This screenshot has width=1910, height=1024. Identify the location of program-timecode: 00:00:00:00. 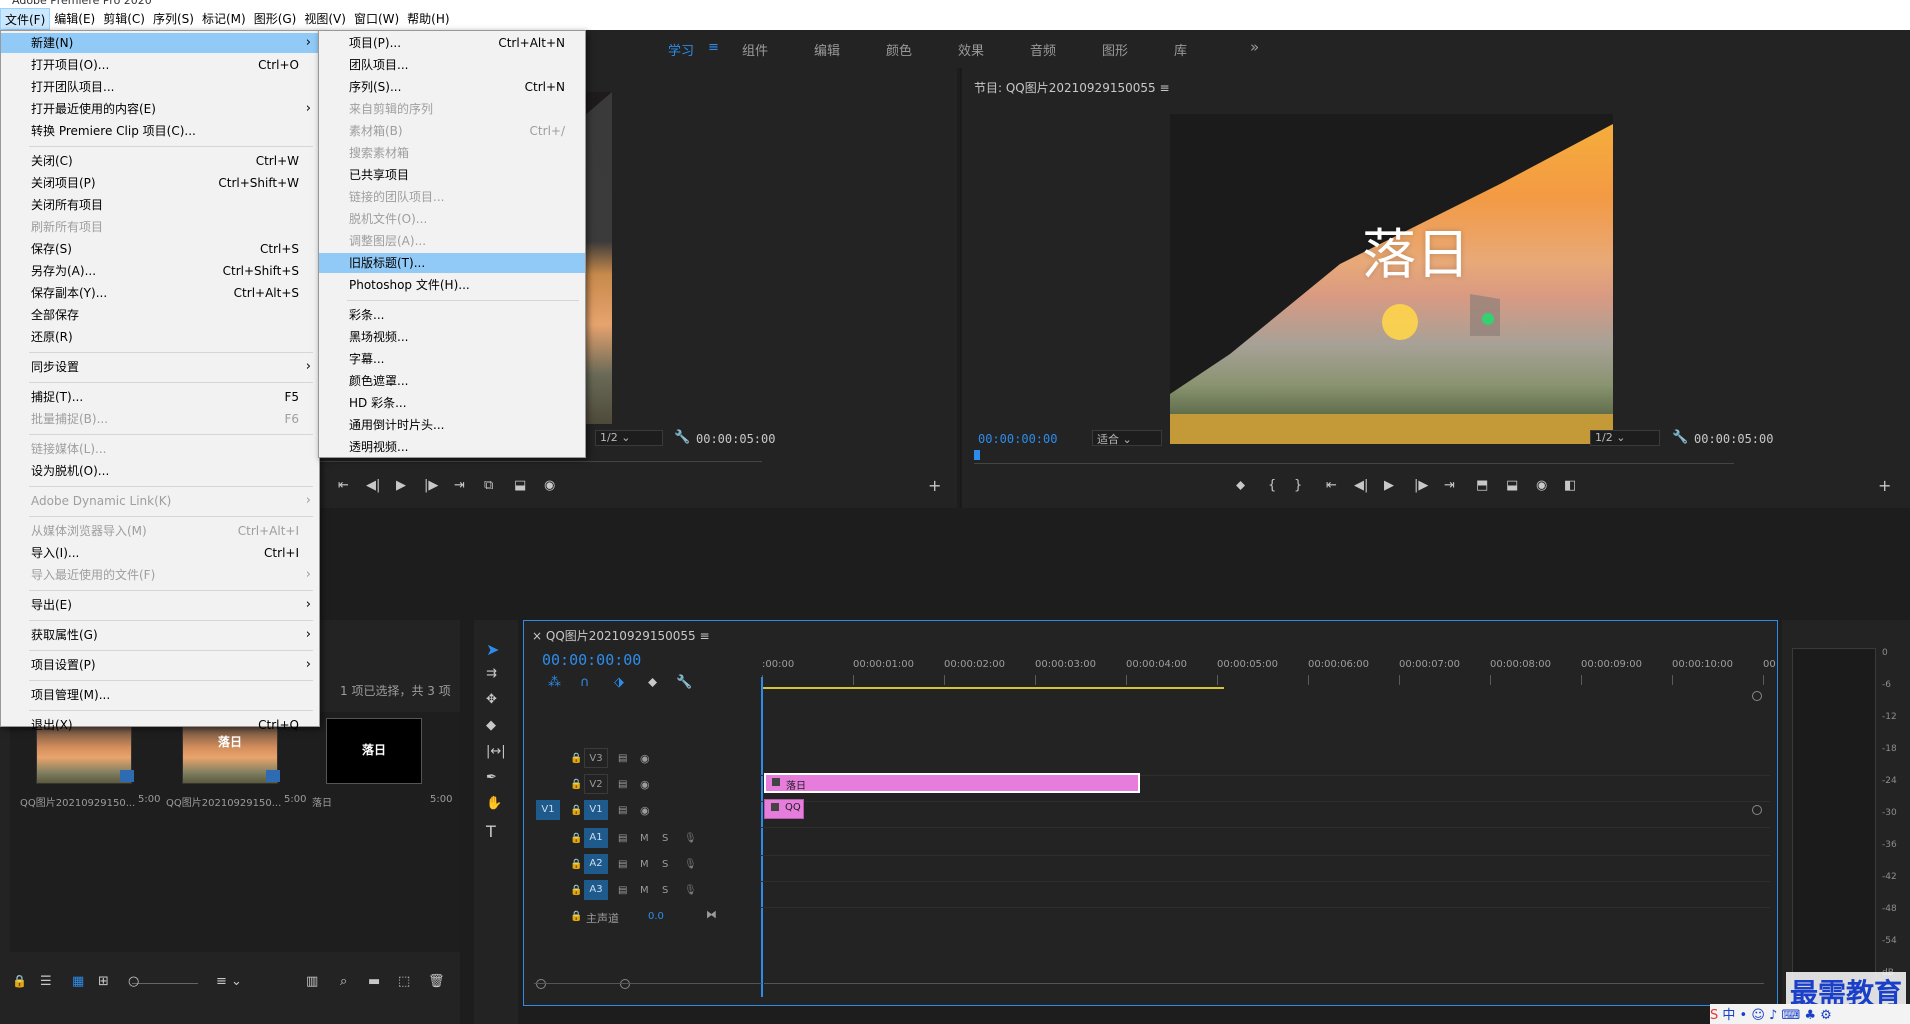
(1017, 439).